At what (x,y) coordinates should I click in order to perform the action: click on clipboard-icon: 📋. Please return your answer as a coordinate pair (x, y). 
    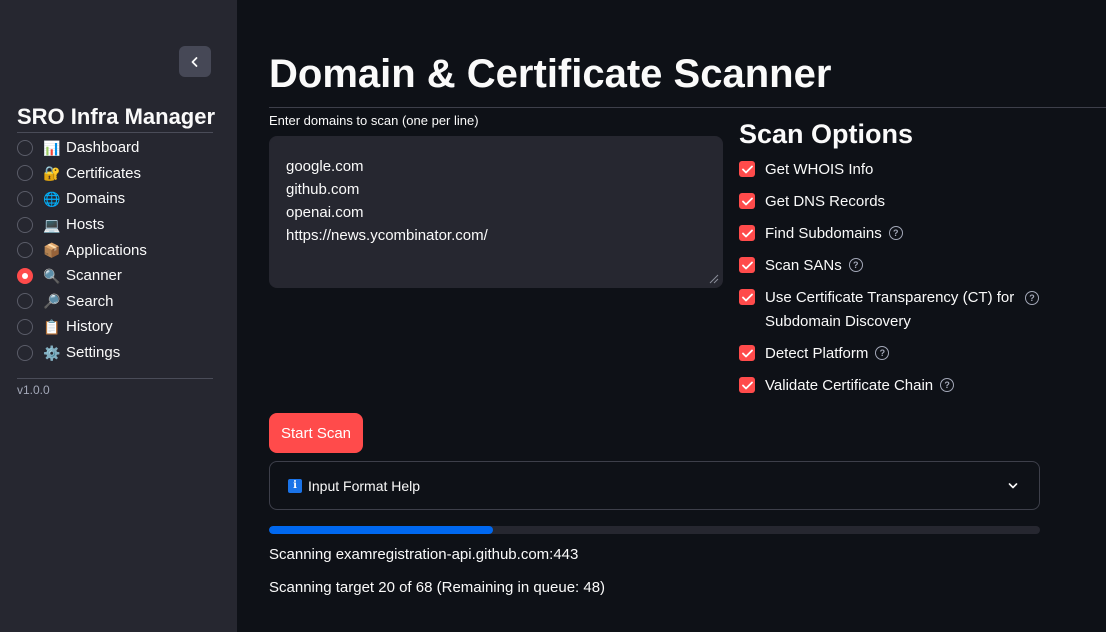
    Looking at the image, I should click on (52, 326).